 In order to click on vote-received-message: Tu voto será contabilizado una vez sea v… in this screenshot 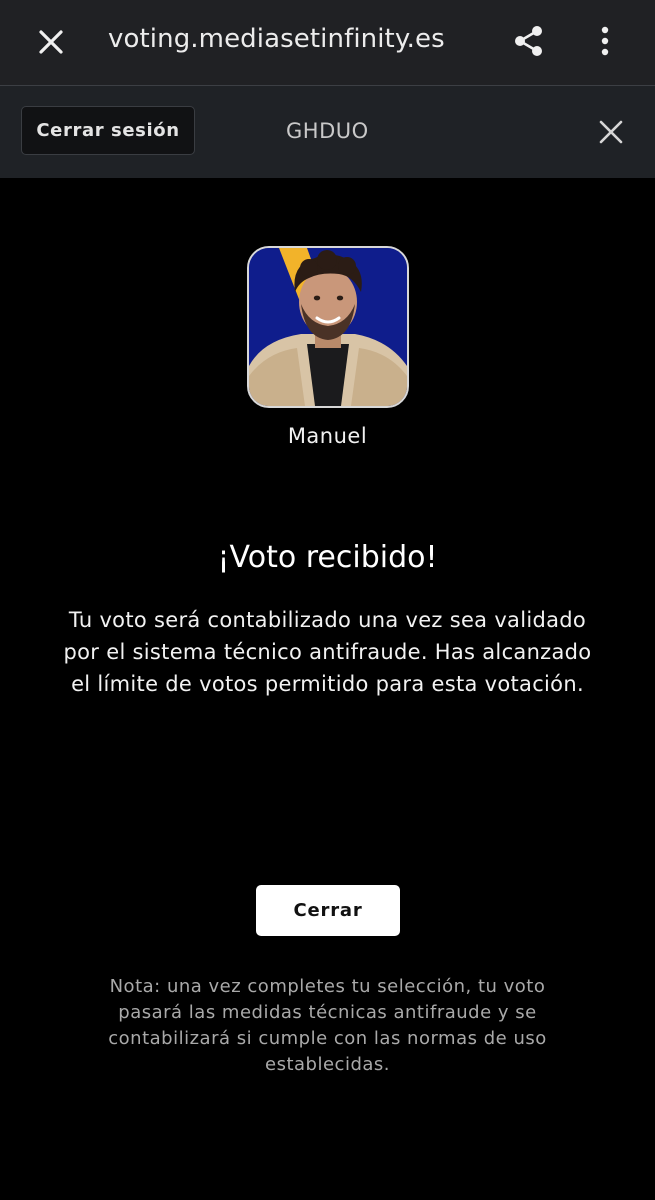, I will do `click(327, 652)`.